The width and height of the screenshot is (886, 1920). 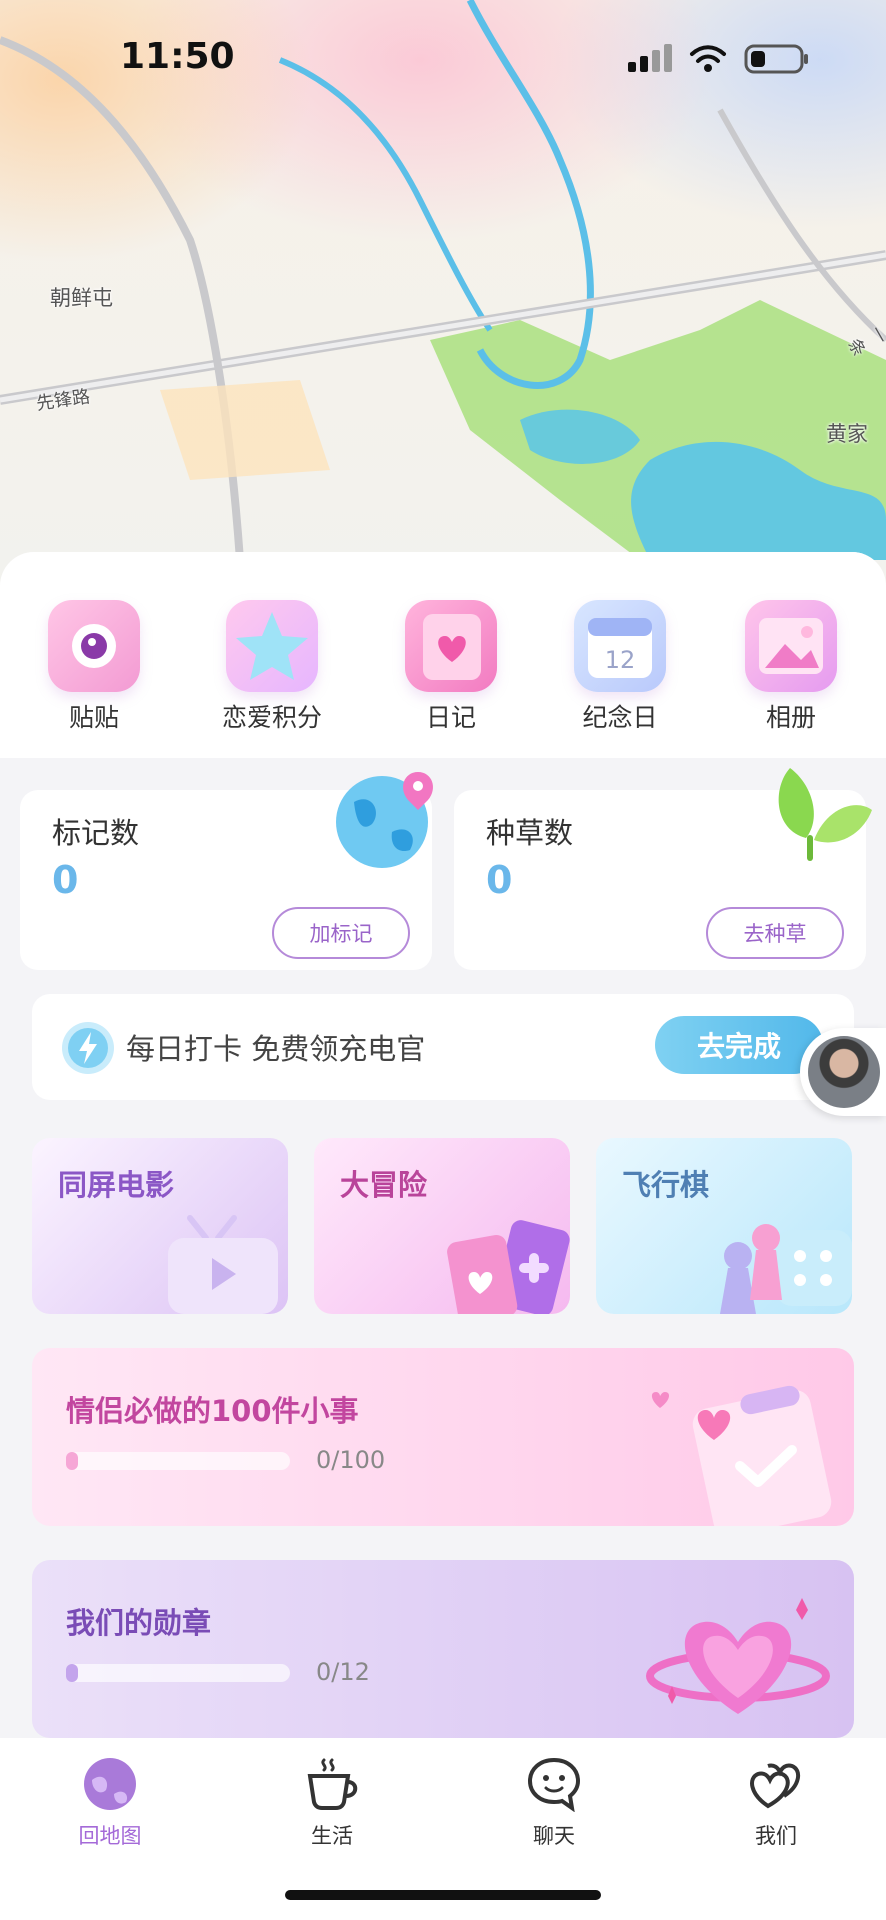 What do you see at coordinates (775, 933) in the screenshot?
I see `plant-grass-button: 去种草` at bounding box center [775, 933].